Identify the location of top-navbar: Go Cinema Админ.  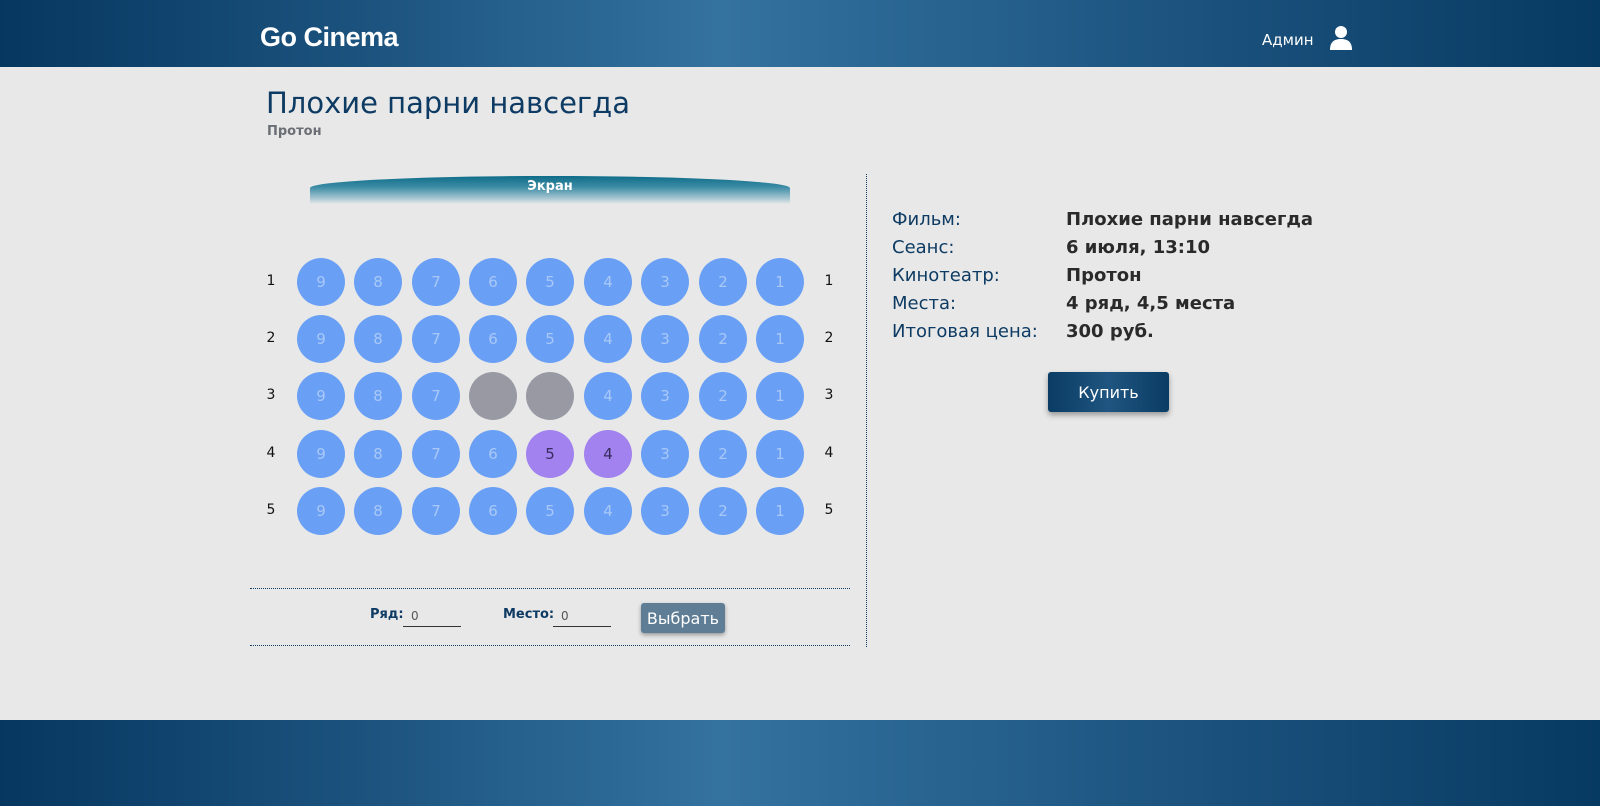
(800, 33).